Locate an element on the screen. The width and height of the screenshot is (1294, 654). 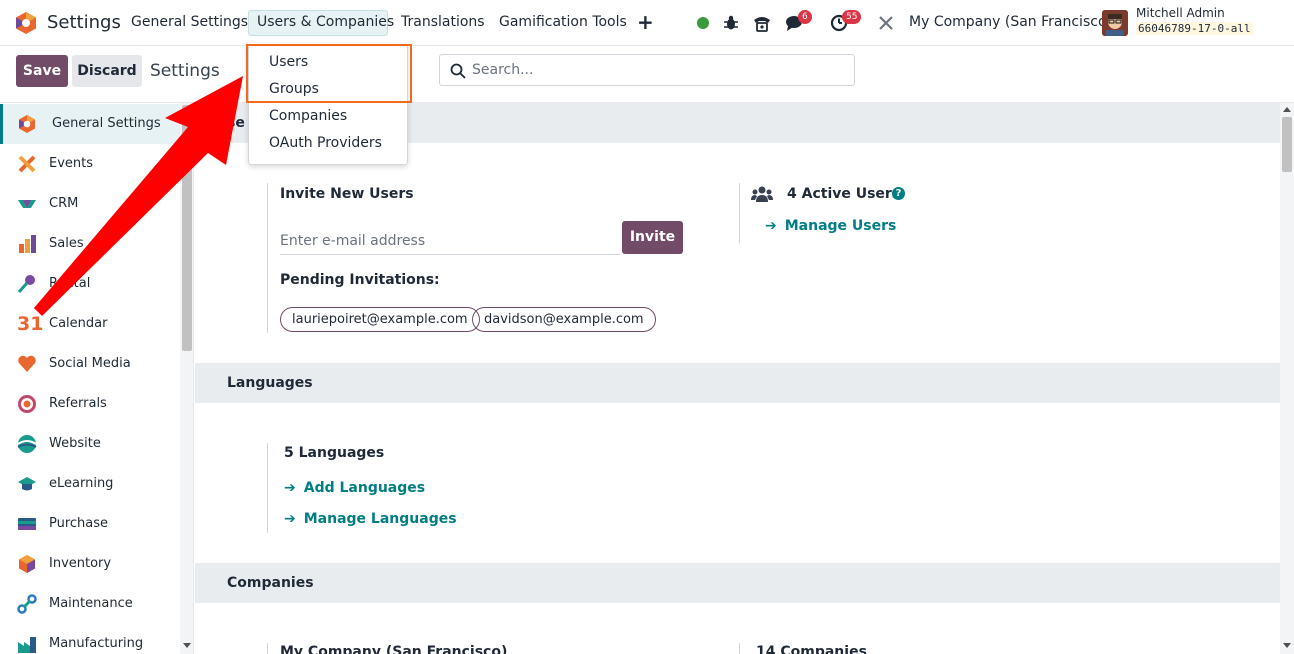
sidebar-item-manufacturing: Manufacturing is located at coordinates (90, 639).